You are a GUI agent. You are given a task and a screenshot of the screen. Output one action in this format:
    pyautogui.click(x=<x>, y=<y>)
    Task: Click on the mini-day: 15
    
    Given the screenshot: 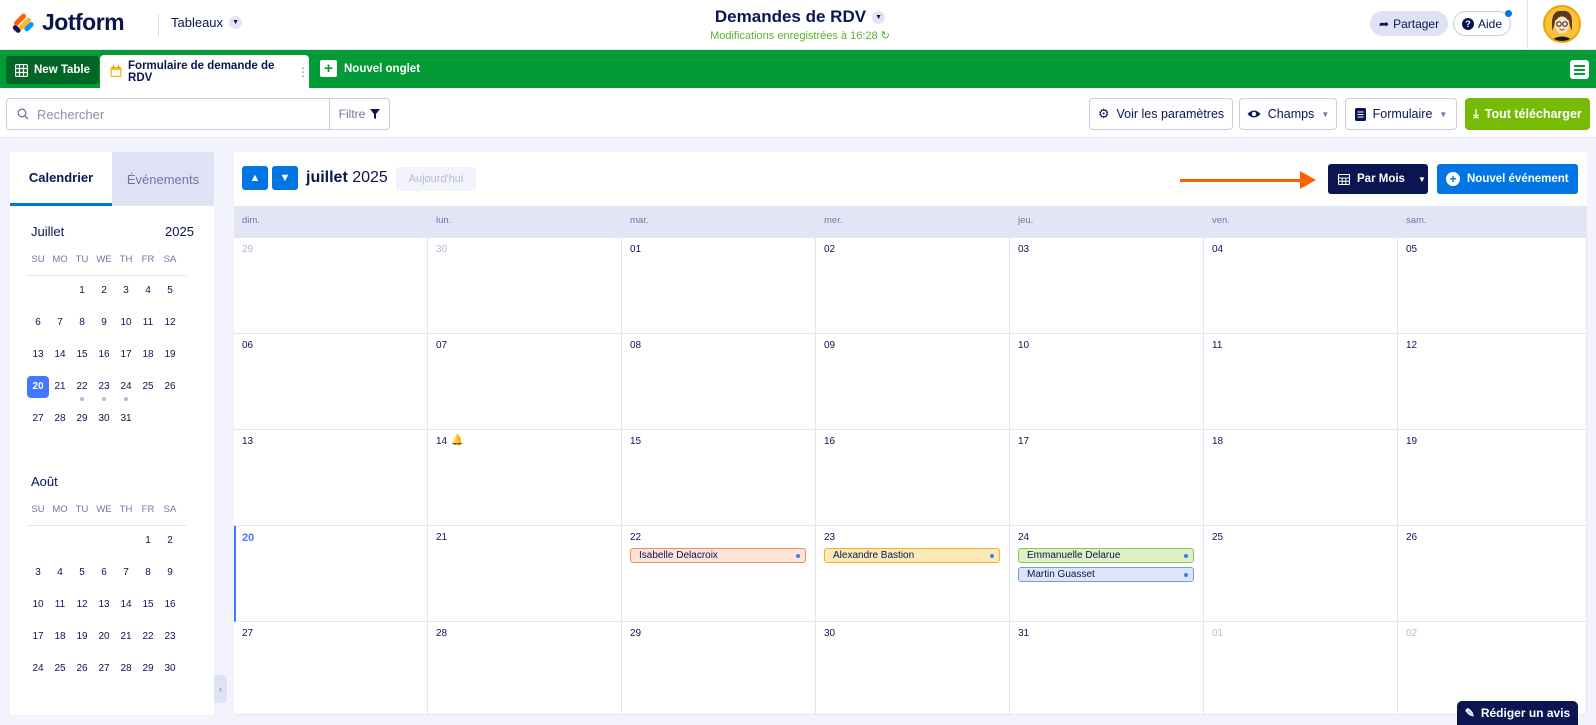 What is the action you would take?
    pyautogui.click(x=148, y=605)
    